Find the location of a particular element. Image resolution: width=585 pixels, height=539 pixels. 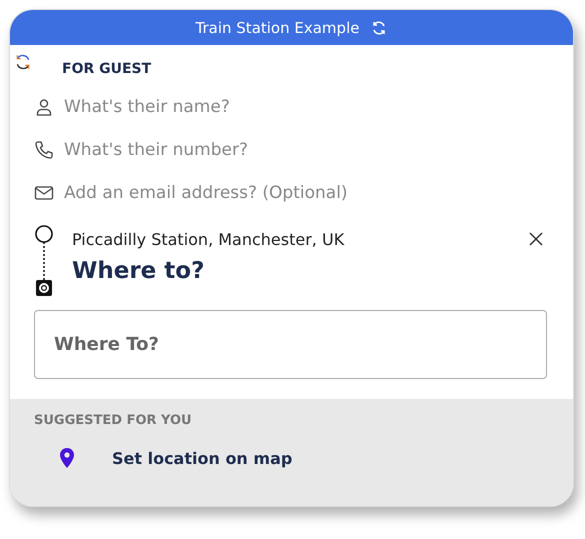

suggestion-item: Set location on map is located at coordinates (202, 458).